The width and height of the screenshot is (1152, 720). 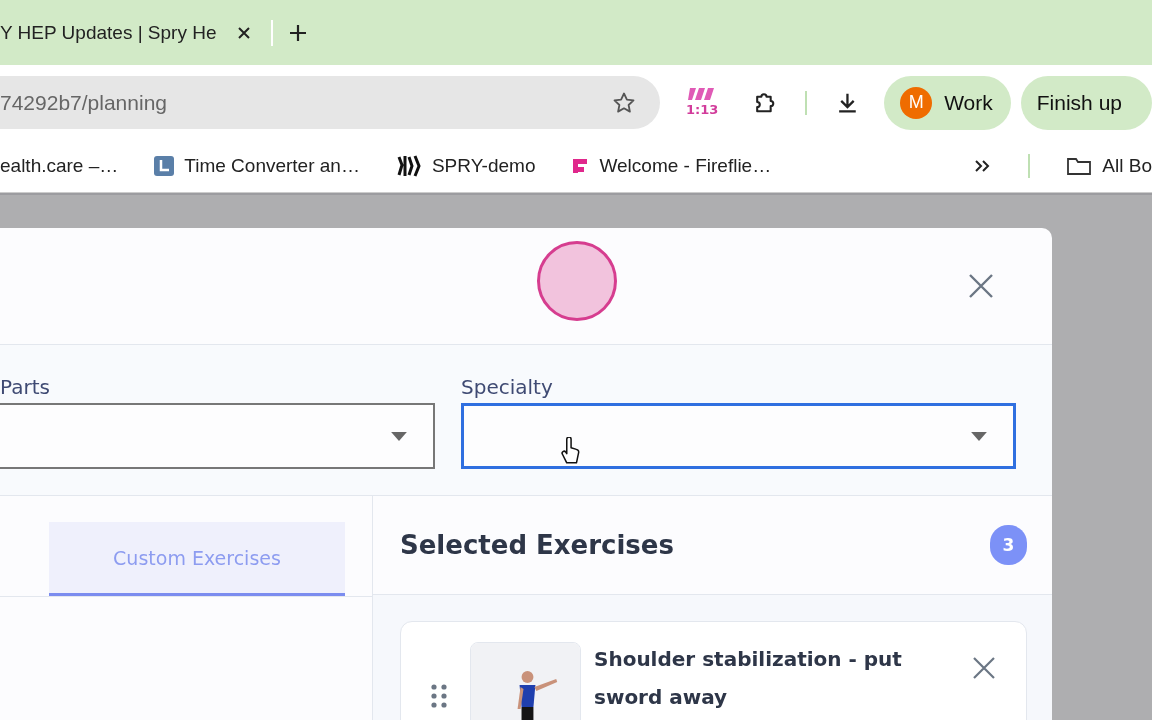 I want to click on exercise-title: Shoulder stabilization - put sword away, so click(x=748, y=678).